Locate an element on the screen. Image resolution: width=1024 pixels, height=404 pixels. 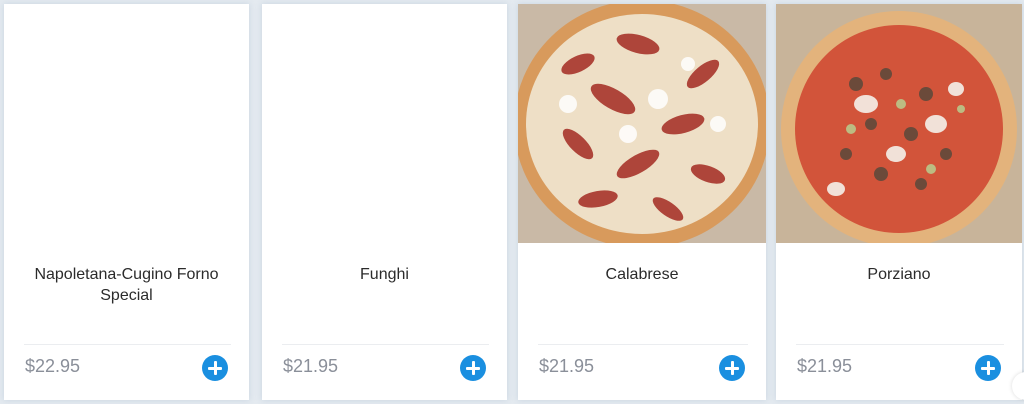
item-name: Funghi is located at coordinates (384, 274).